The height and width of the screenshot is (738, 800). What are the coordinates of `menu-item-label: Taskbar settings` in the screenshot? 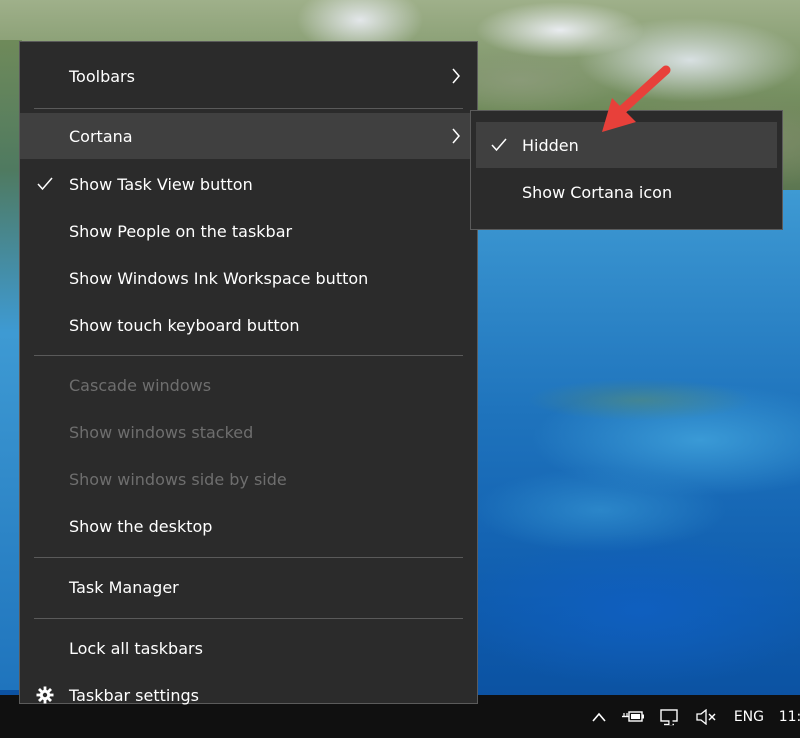 It's located at (134, 695).